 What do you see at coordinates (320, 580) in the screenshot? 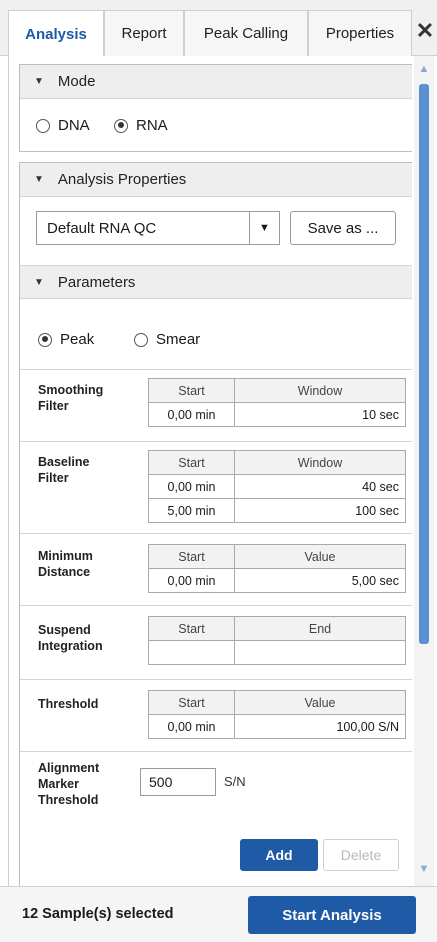
I see `table-cell: 5,00 sec` at bounding box center [320, 580].